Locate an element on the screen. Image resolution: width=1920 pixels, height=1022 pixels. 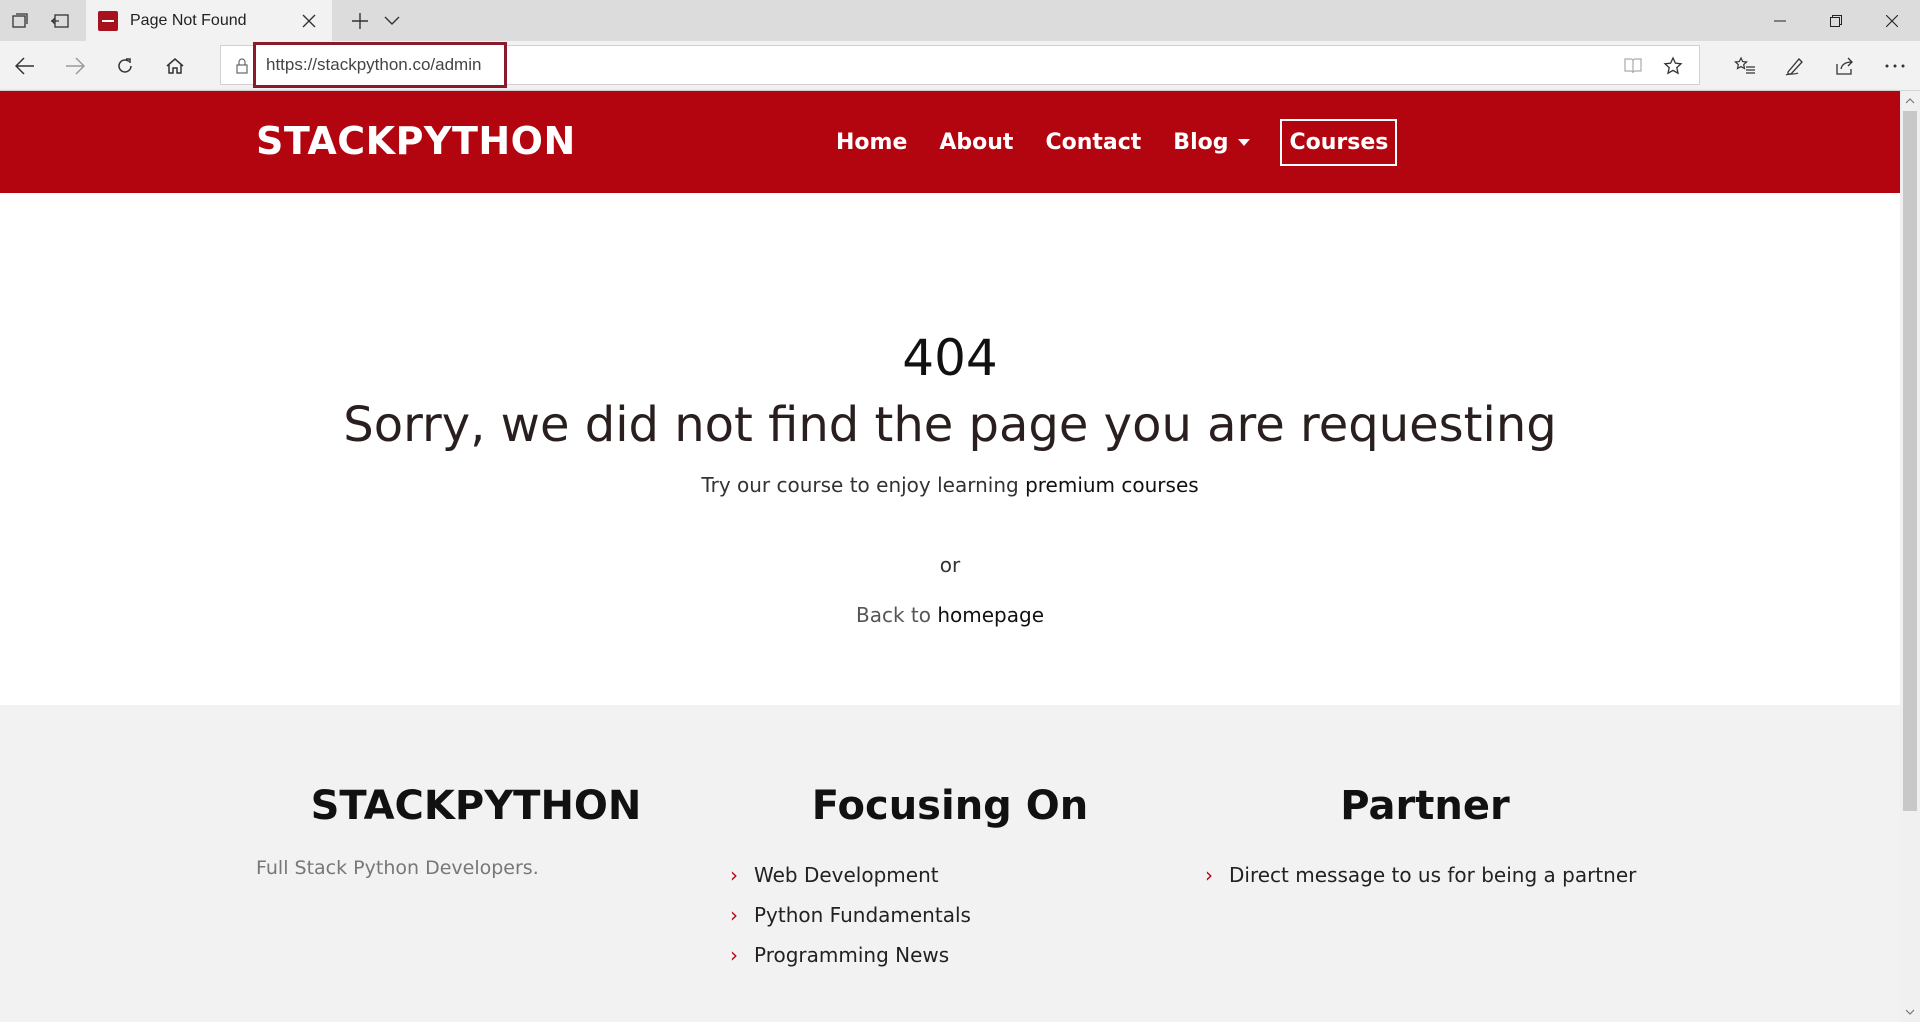
home-icon is located at coordinates (175, 66).